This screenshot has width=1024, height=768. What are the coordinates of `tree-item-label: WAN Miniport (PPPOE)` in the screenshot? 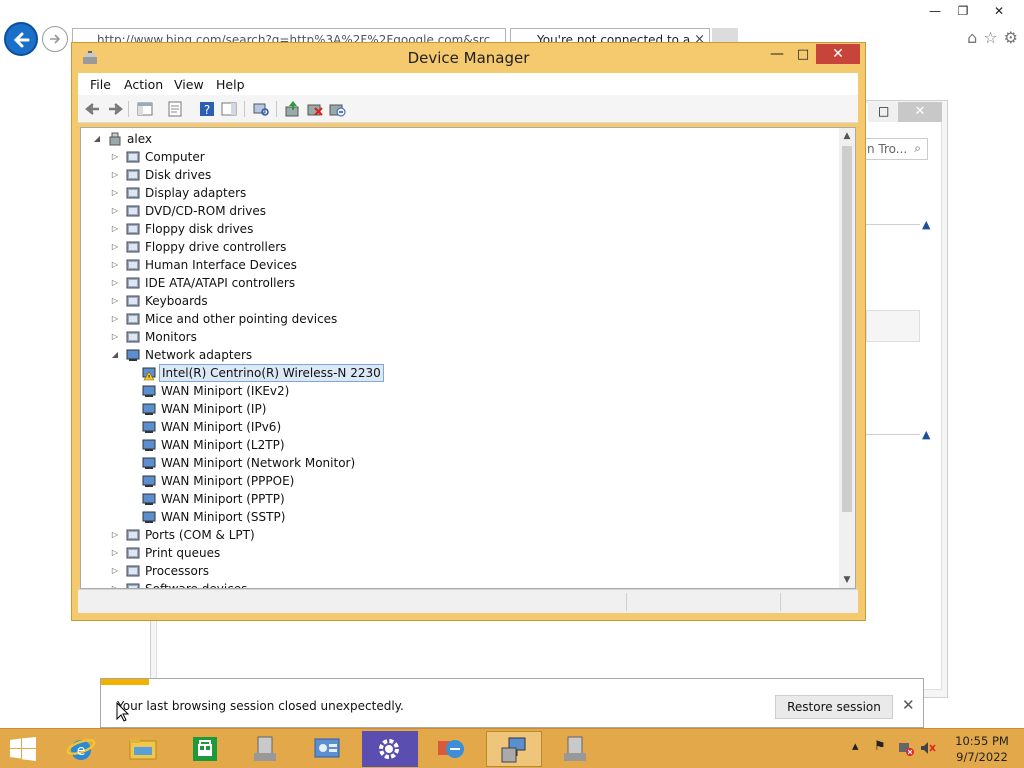 It's located at (228, 481).